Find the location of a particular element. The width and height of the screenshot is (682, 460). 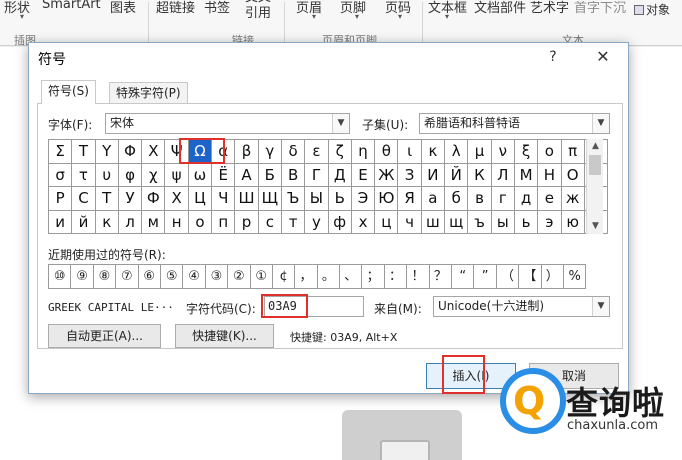

symbol-cell: в is located at coordinates (480, 199).